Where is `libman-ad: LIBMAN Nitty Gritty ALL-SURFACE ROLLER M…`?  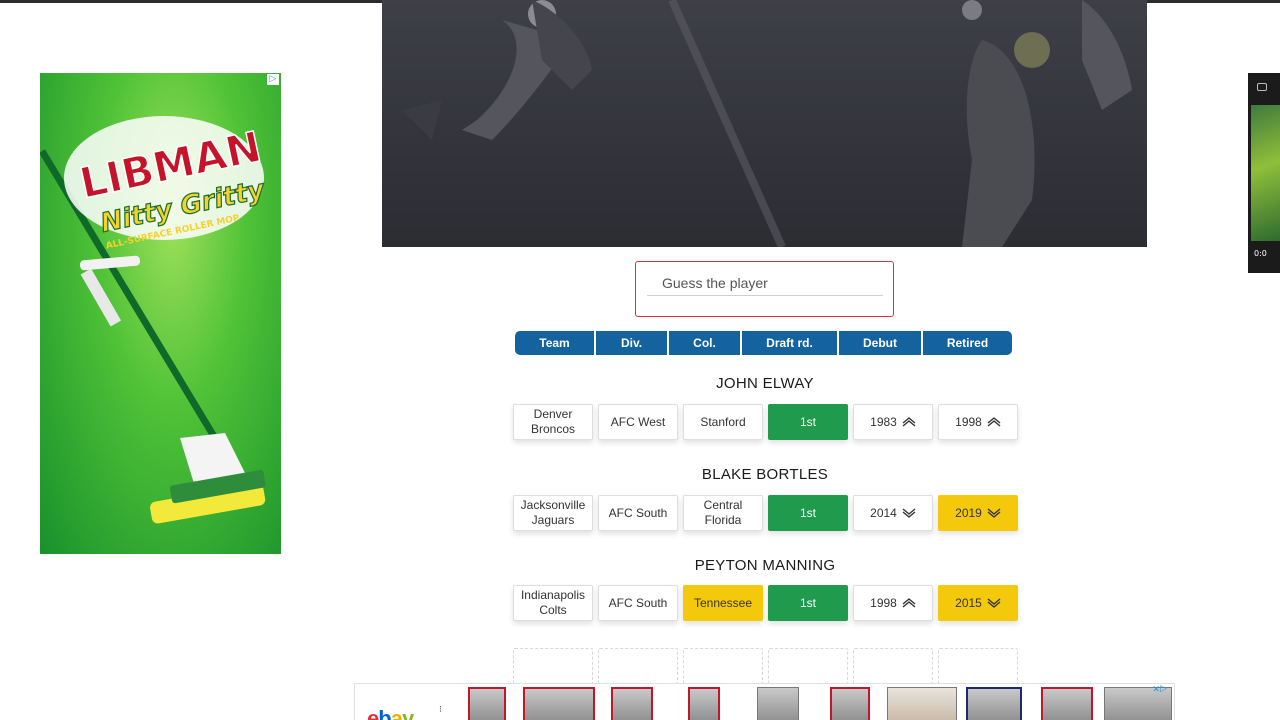 libman-ad: LIBMAN Nitty Gritty ALL-SURFACE ROLLER M… is located at coordinates (160, 313).